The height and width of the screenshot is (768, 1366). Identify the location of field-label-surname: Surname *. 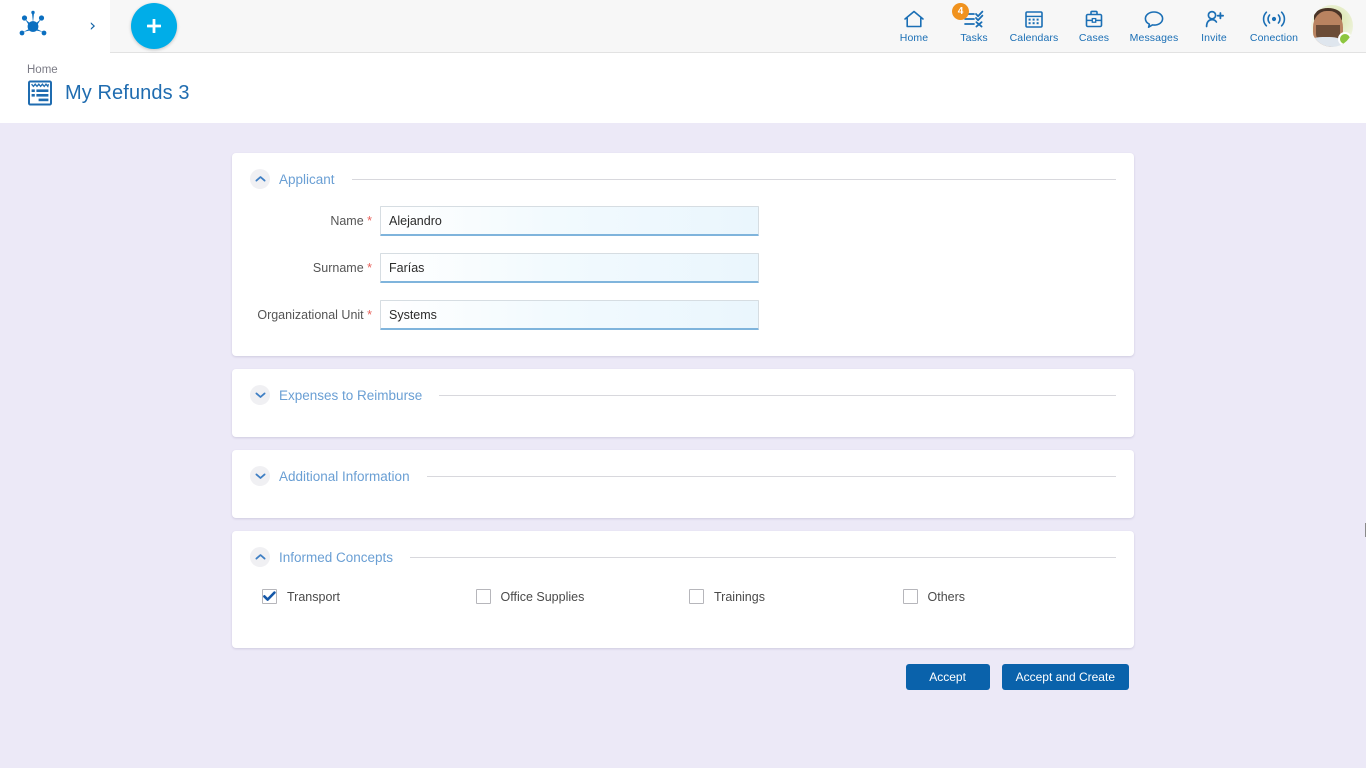
(315, 268).